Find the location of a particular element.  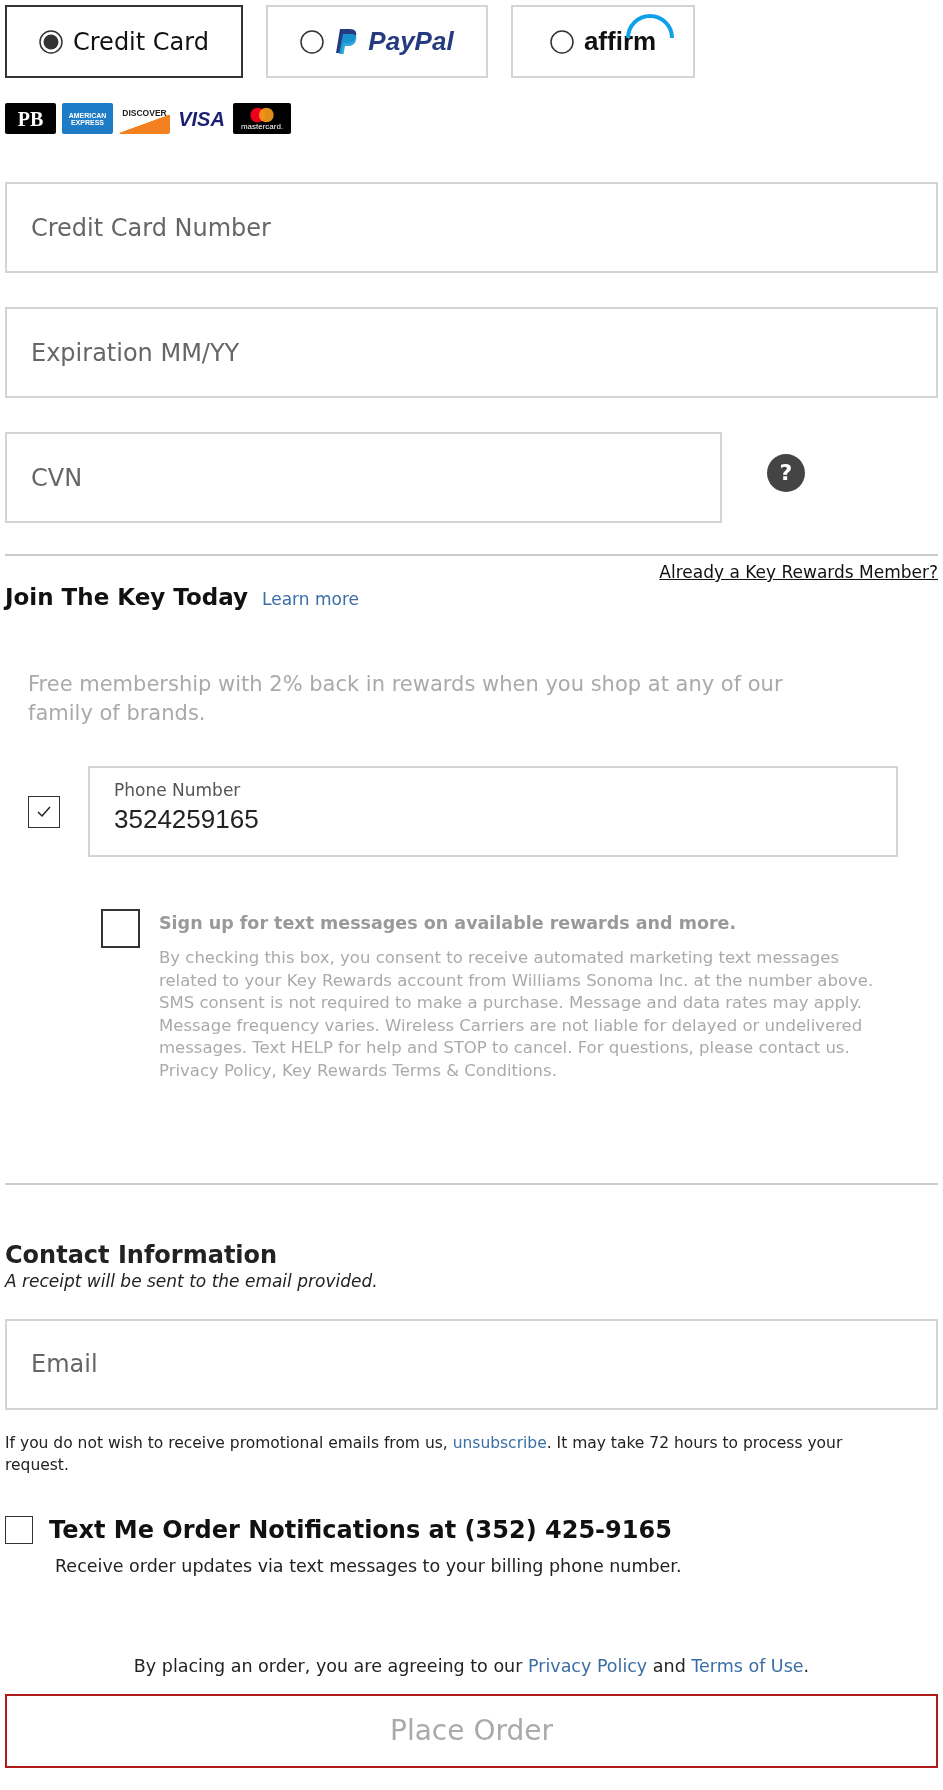

payment-option: affirm is located at coordinates (603, 41).